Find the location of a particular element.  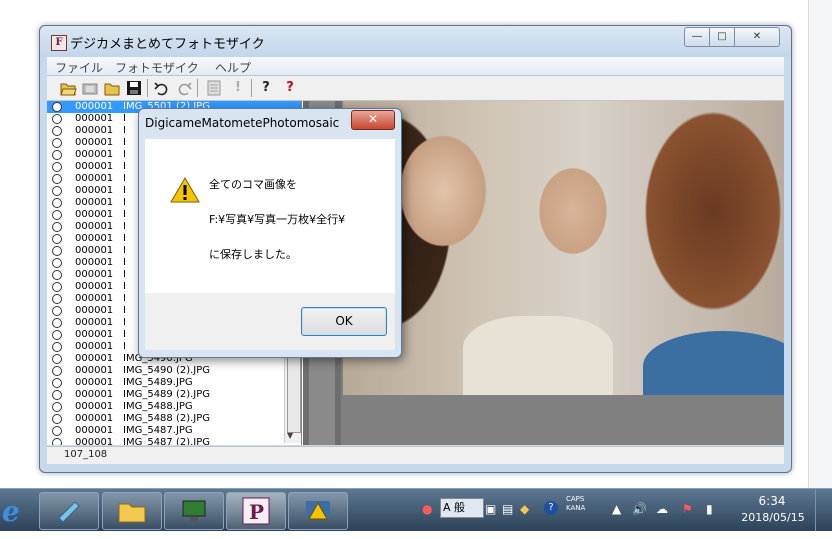

window-titlebar: F デジカメまとめてフォトモザイク ― □ ✕ is located at coordinates (415, 41).